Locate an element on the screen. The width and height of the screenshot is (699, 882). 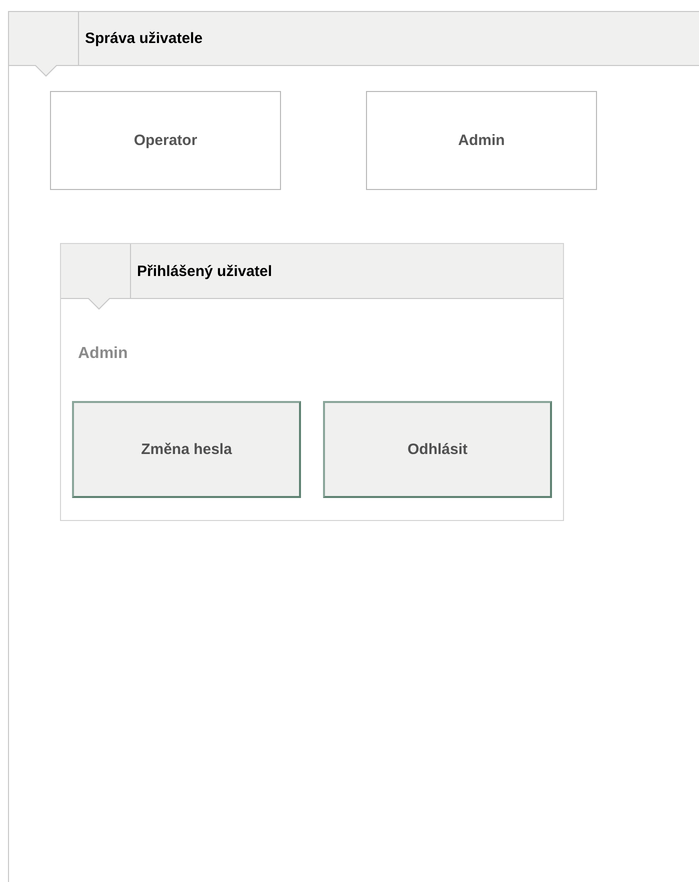
panel-title: Správa uživatele is located at coordinates (144, 38).